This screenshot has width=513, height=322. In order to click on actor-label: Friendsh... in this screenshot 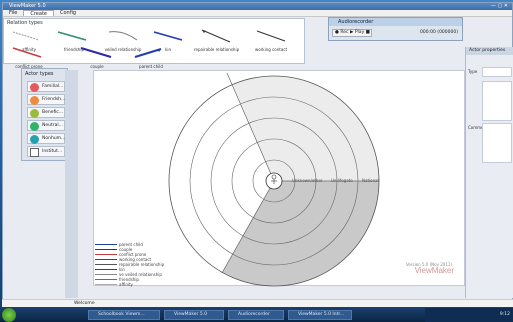, I will do `click(54, 99)`.